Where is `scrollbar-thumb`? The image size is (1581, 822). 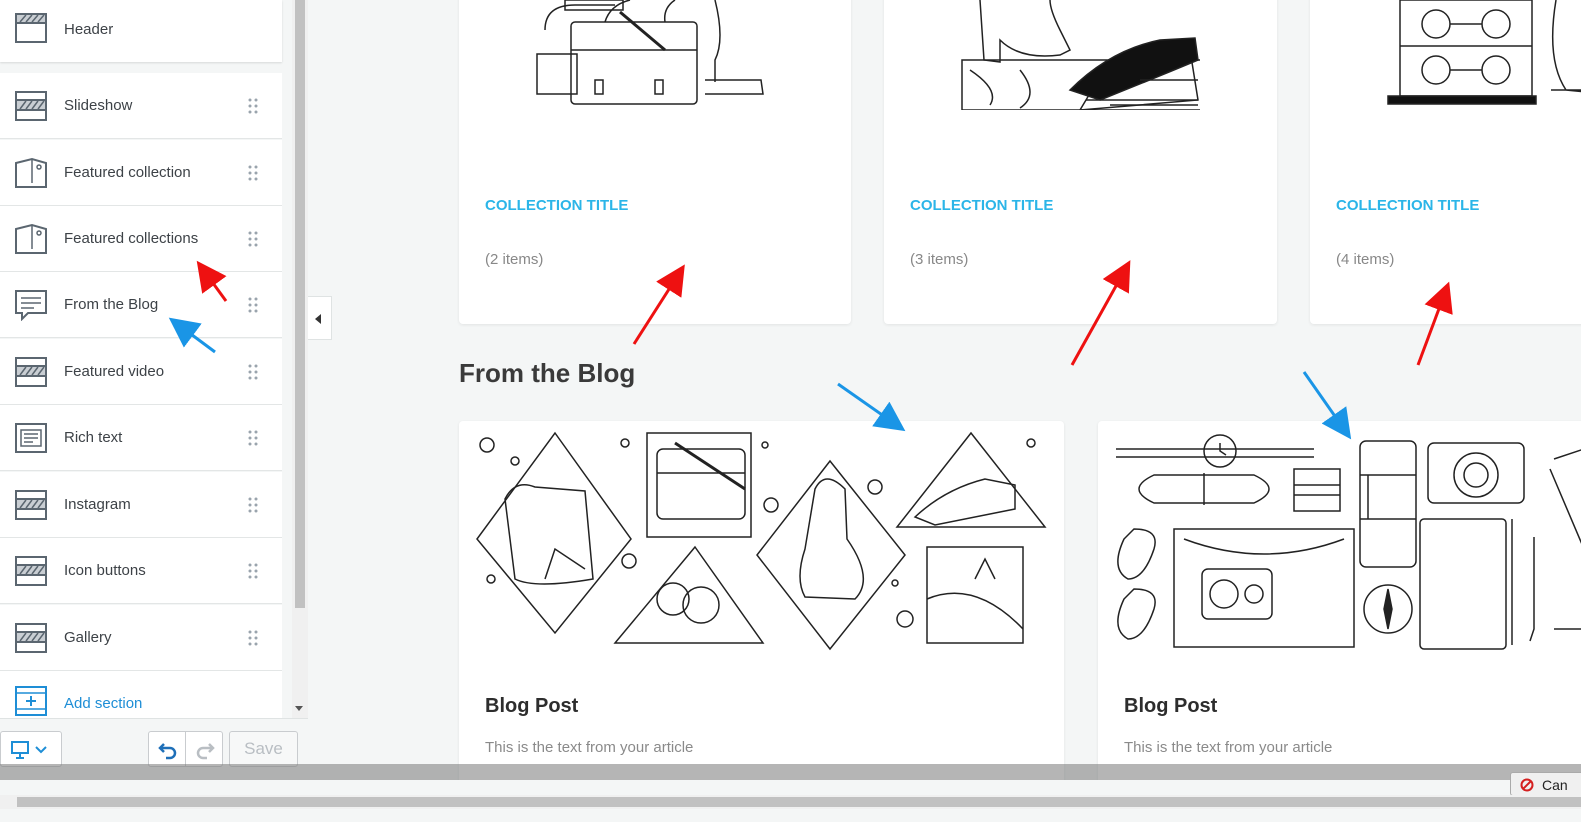 scrollbar-thumb is located at coordinates (300, 304).